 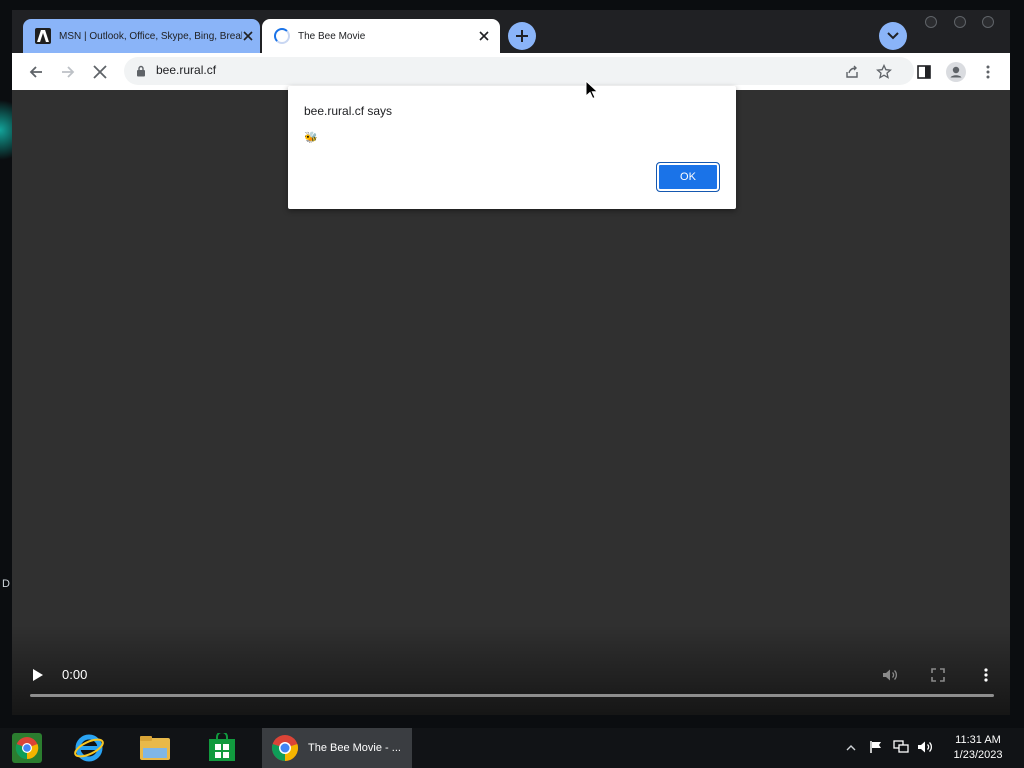 I want to click on side-panel-icon, so click(x=924, y=72).